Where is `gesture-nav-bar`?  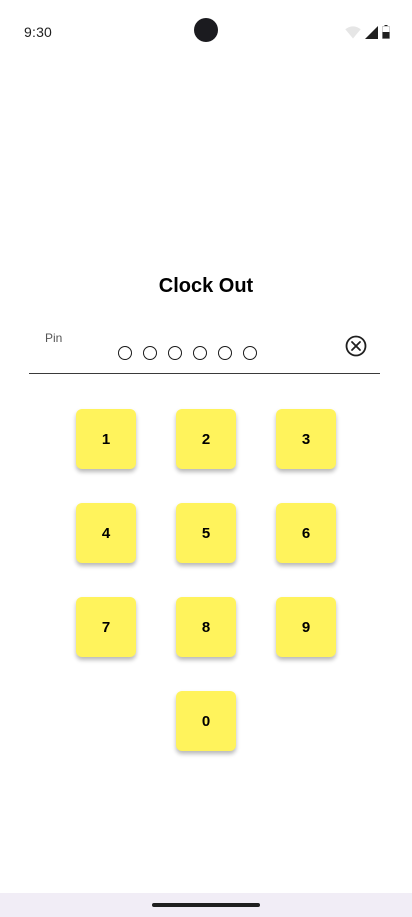 gesture-nav-bar is located at coordinates (206, 905).